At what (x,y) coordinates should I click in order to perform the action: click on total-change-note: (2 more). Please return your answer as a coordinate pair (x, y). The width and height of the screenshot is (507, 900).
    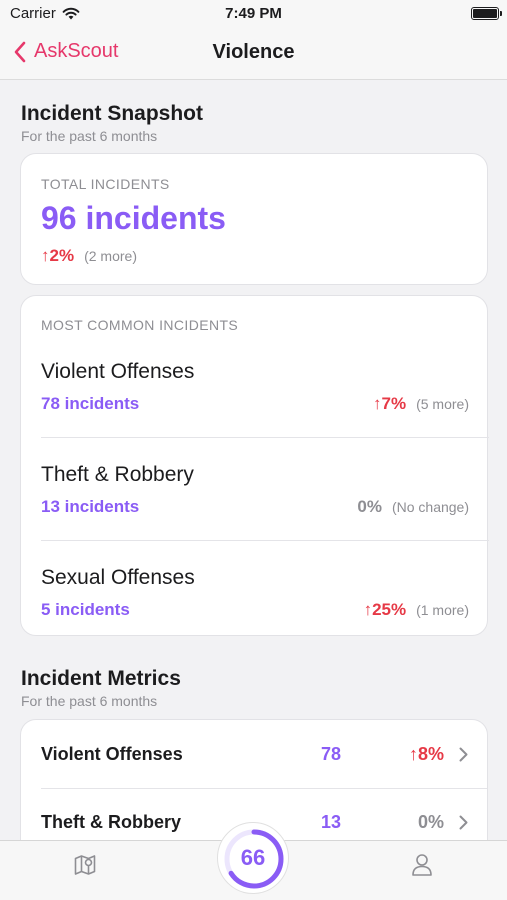
    Looking at the image, I should click on (110, 256).